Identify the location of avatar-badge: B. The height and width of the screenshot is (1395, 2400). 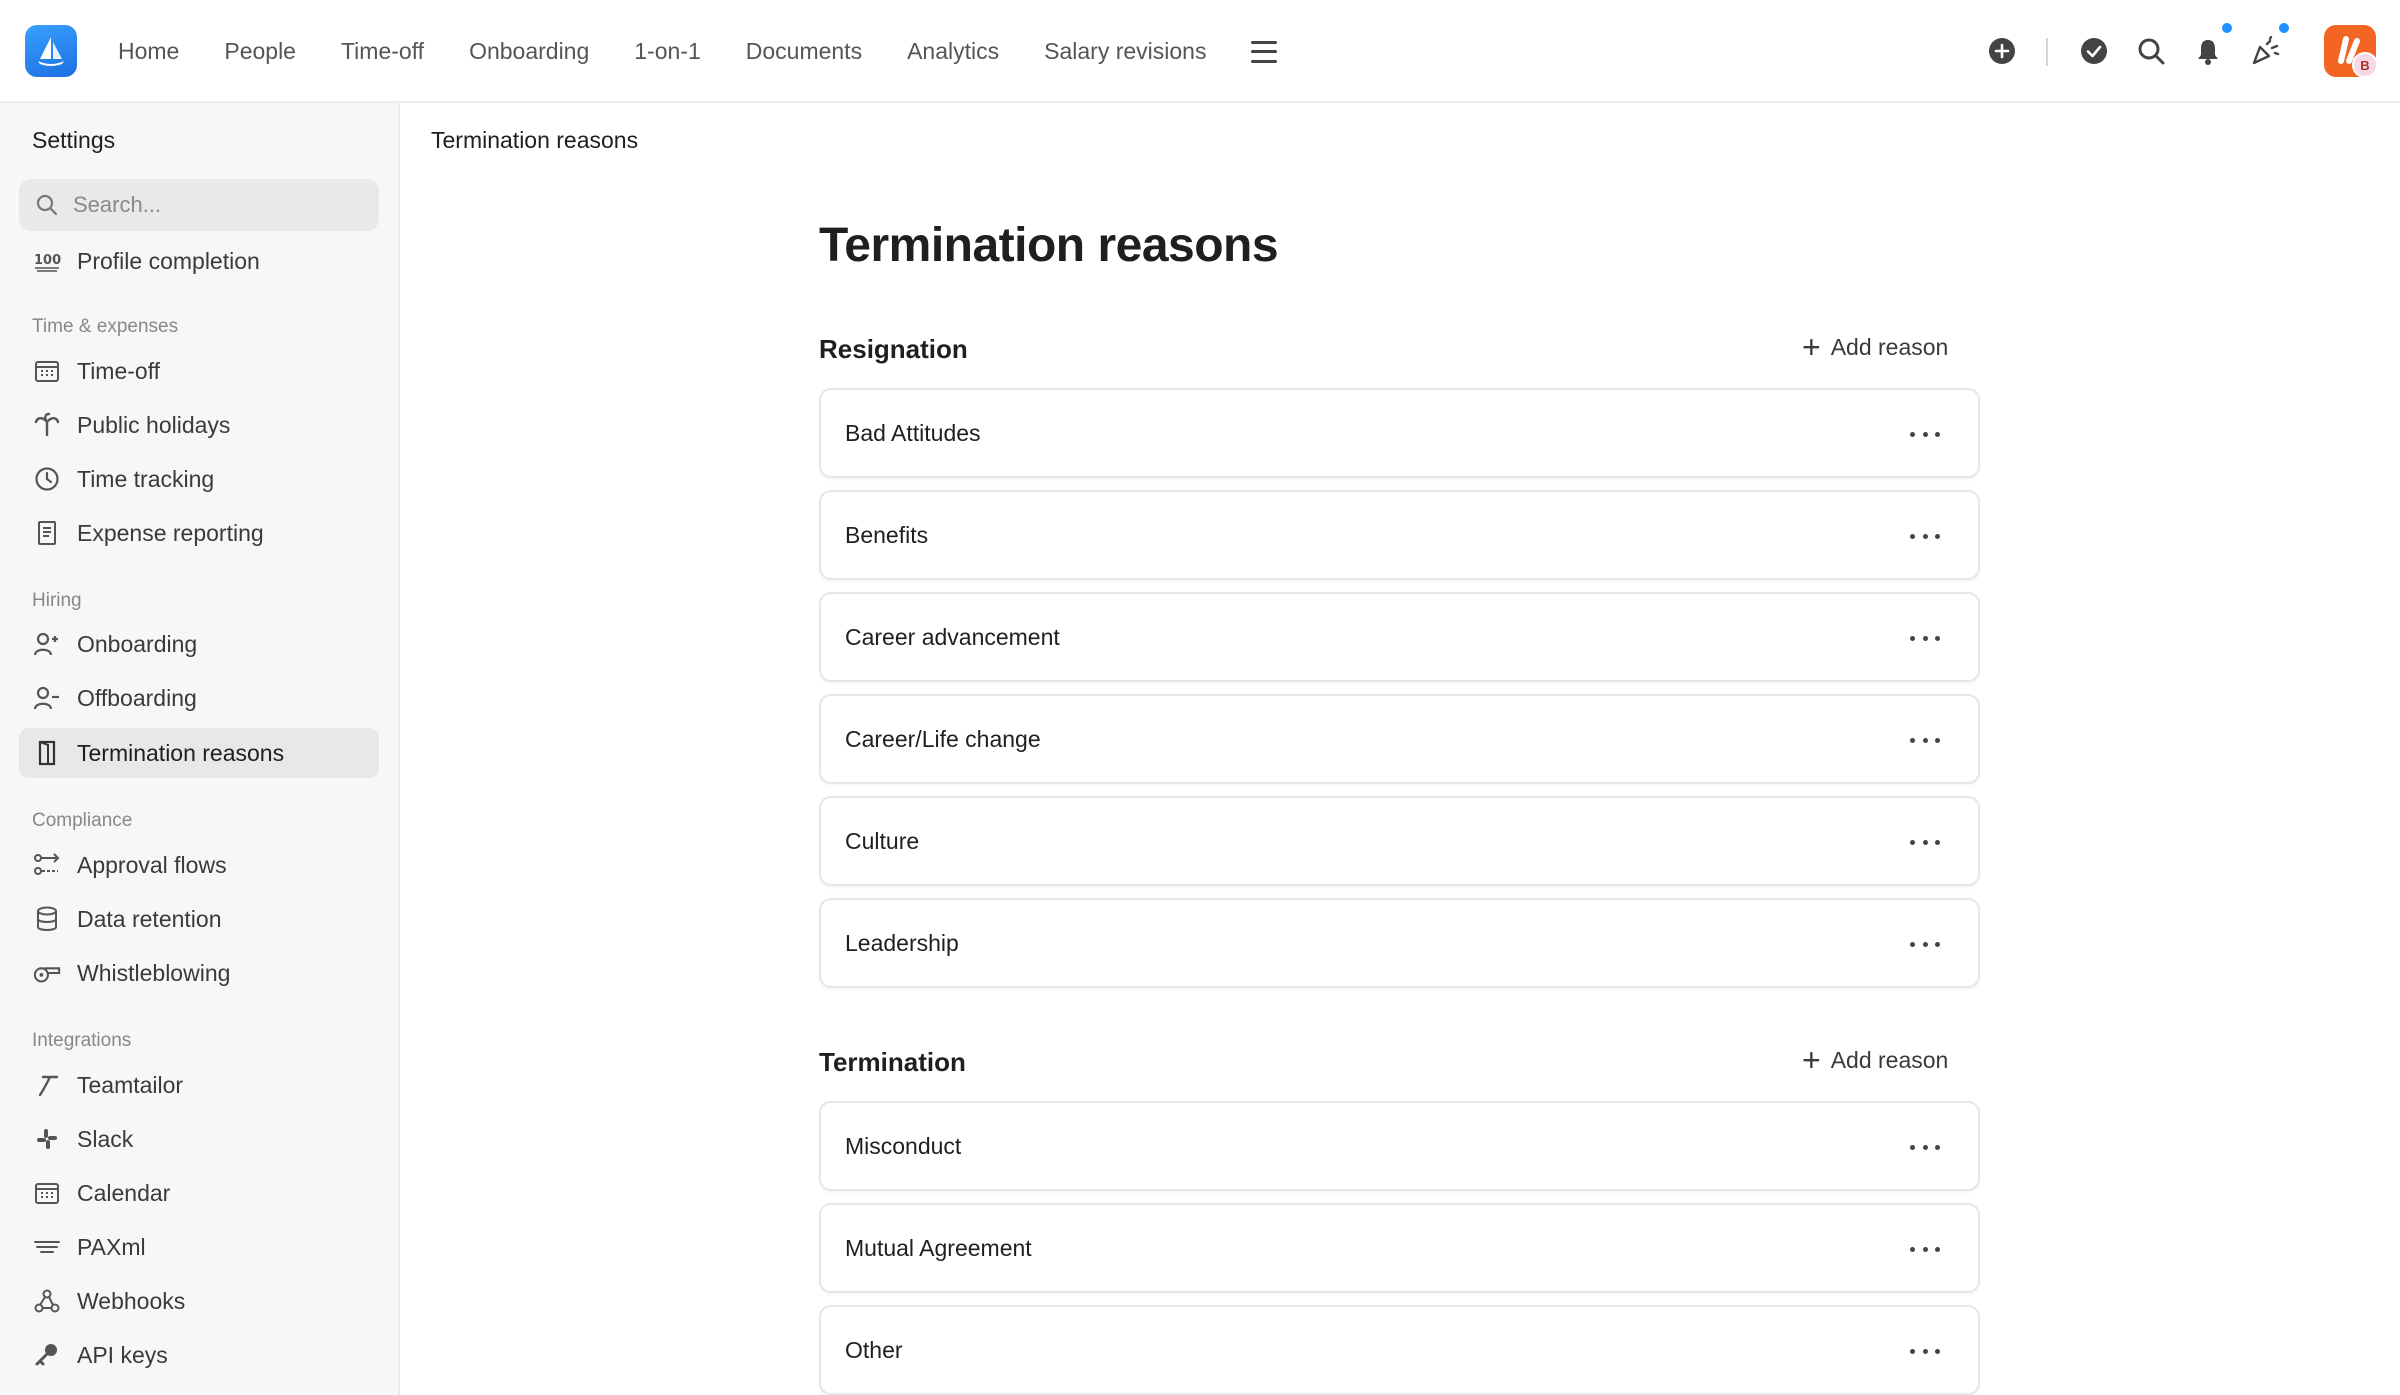
(2365, 65).